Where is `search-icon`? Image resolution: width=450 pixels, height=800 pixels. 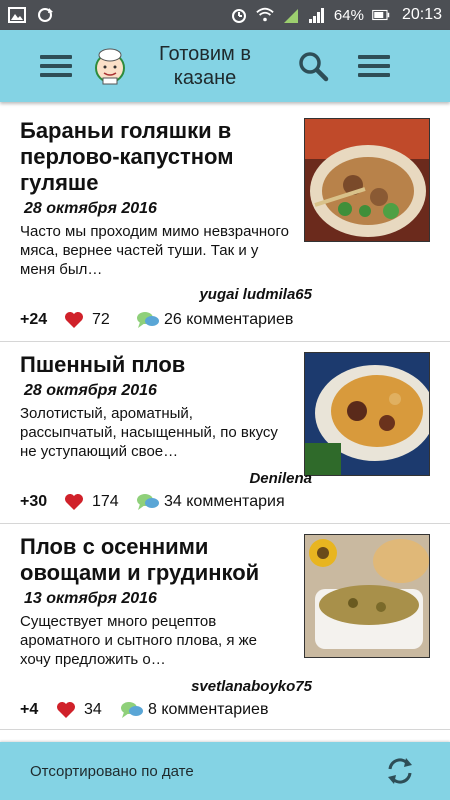 search-icon is located at coordinates (313, 66).